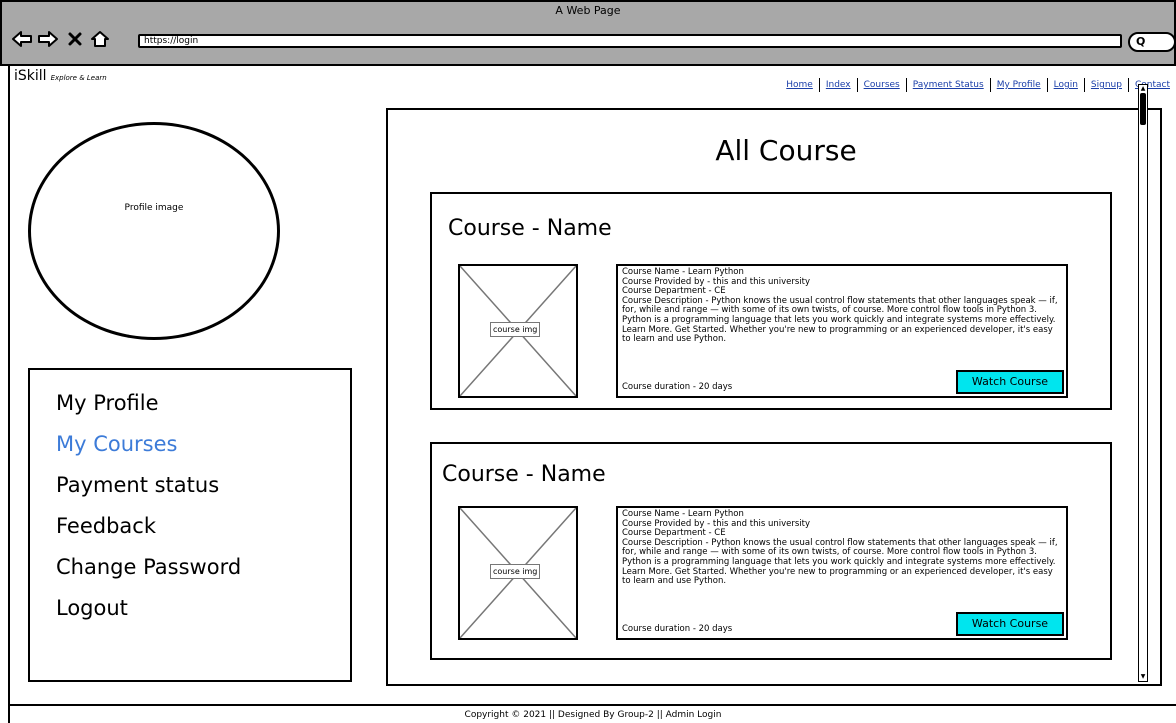  I want to click on profile-image-label: Profile image, so click(154, 208).